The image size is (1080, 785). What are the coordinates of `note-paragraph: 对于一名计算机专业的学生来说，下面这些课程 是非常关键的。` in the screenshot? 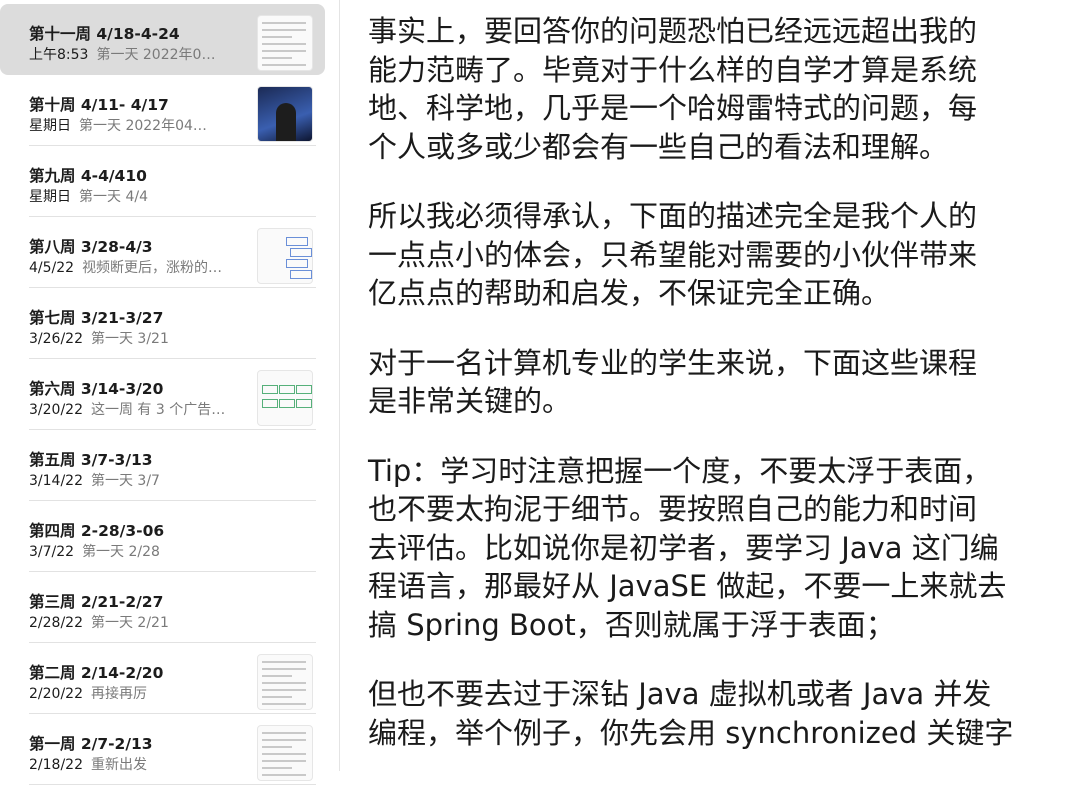 It's located at (718, 382).